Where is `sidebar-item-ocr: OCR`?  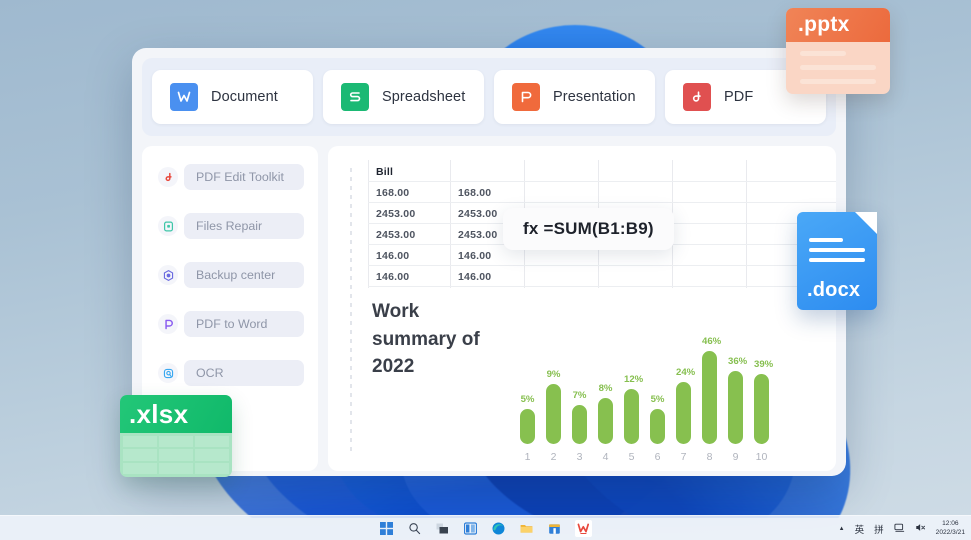
sidebar-item-ocr: OCR is located at coordinates (230, 373).